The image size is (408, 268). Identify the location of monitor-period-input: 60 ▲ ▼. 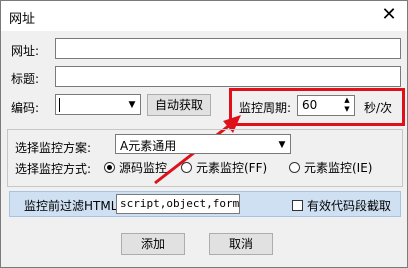
(326, 105).